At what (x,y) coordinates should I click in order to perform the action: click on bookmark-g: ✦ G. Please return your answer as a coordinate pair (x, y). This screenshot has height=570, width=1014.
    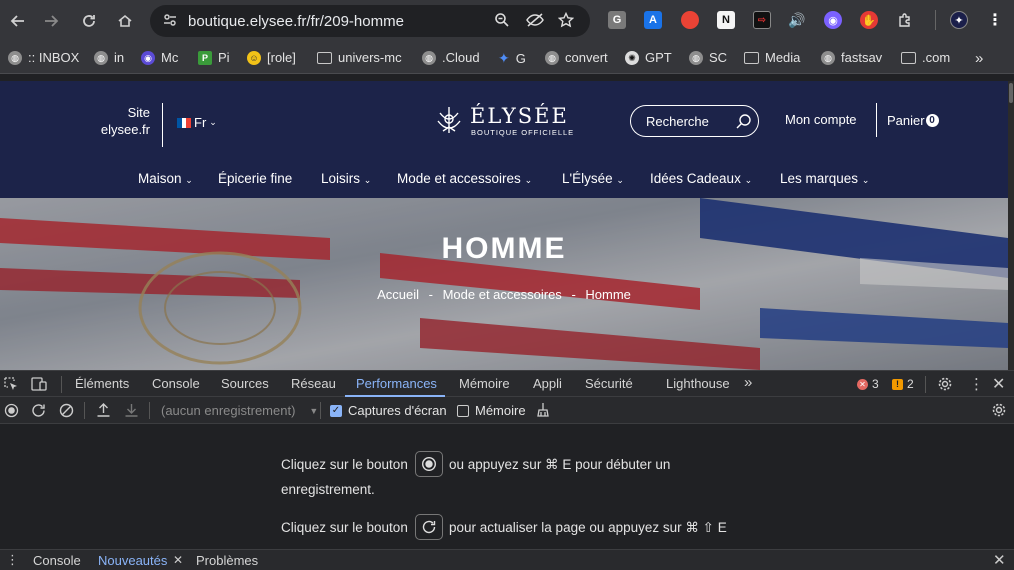
    Looking at the image, I should click on (512, 58).